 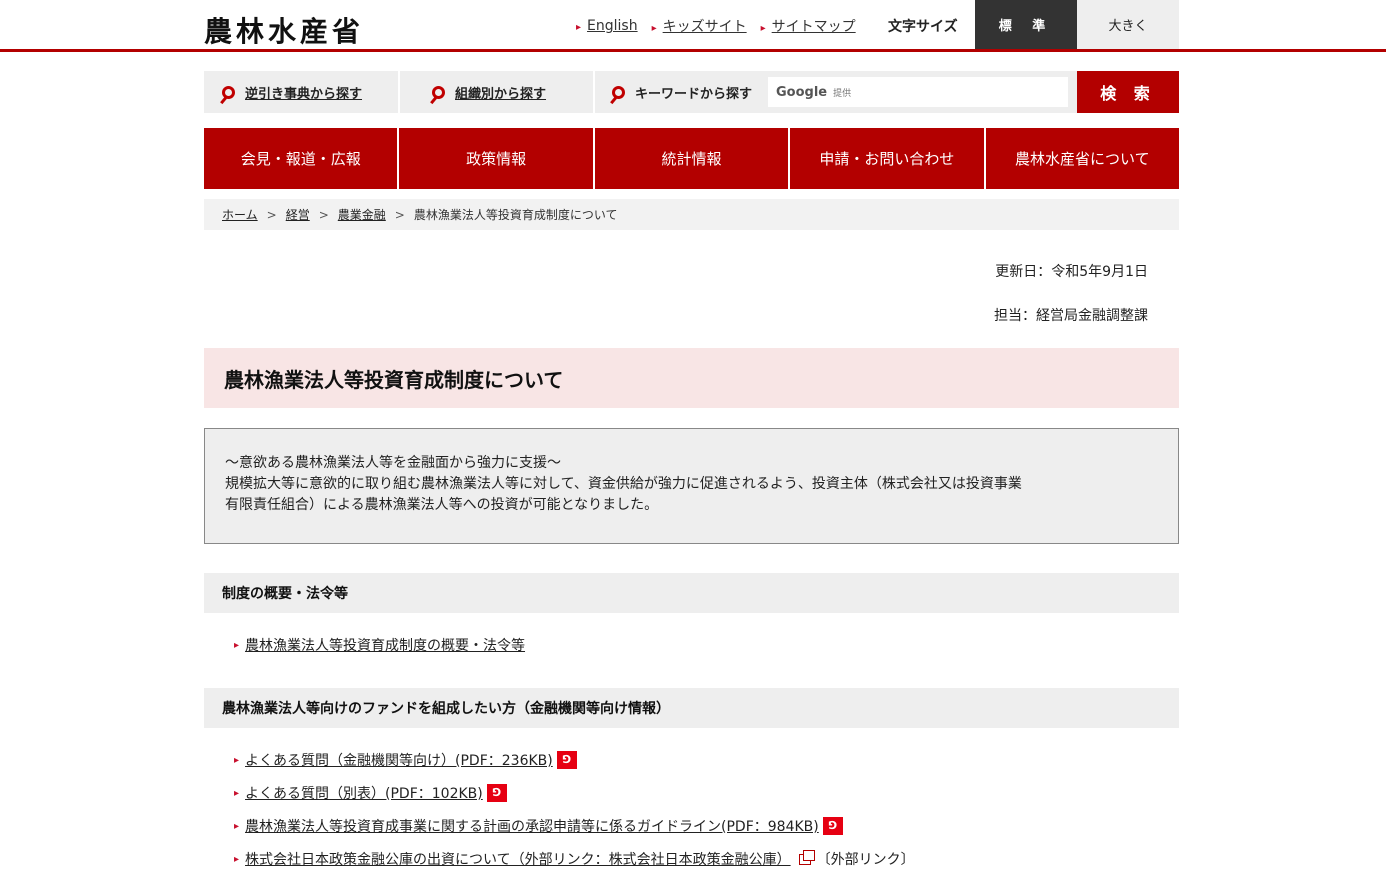 What do you see at coordinates (806, 857) in the screenshot?
I see `external-link-icon` at bounding box center [806, 857].